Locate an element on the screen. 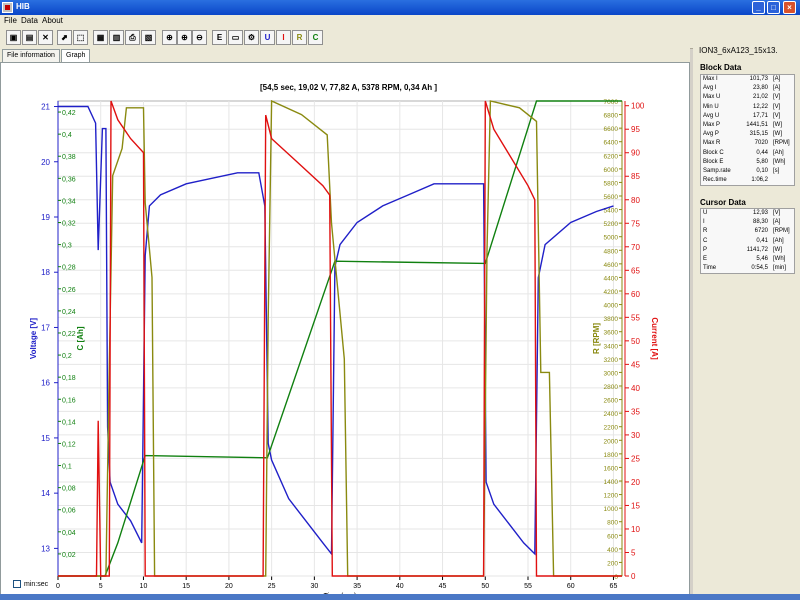  current-tick-label: 55 is located at coordinates (635, 317).